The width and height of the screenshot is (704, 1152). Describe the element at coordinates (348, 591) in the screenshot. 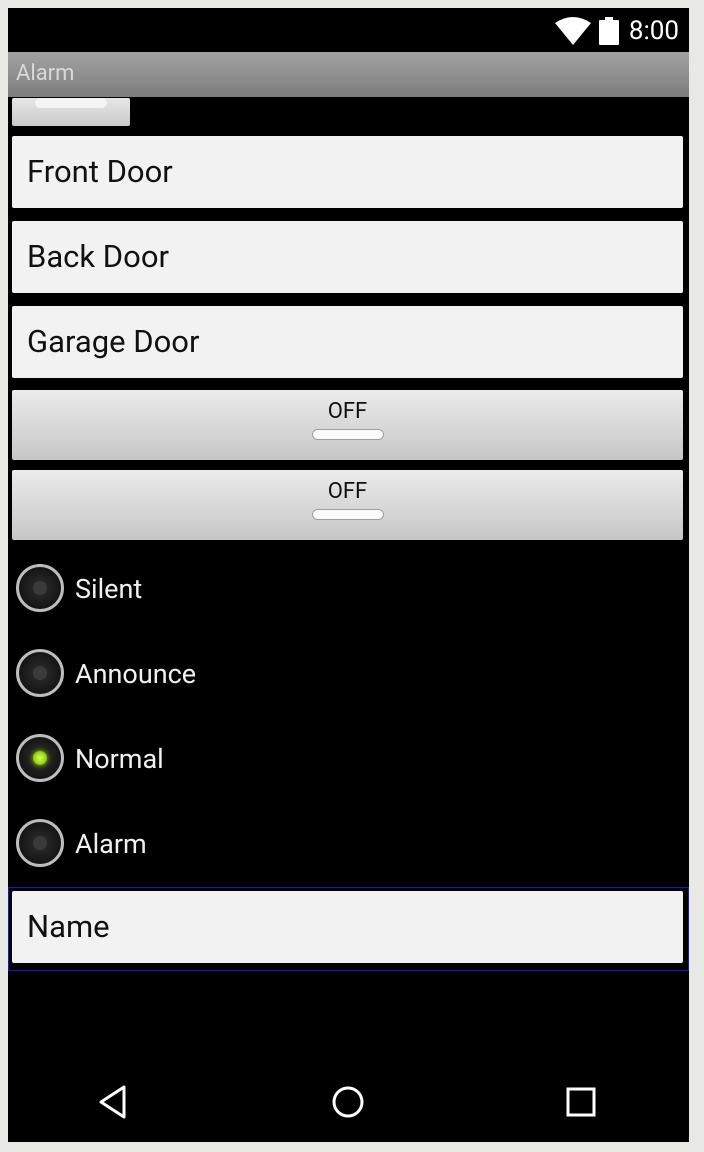

I see `radio-silent: Silent` at that location.